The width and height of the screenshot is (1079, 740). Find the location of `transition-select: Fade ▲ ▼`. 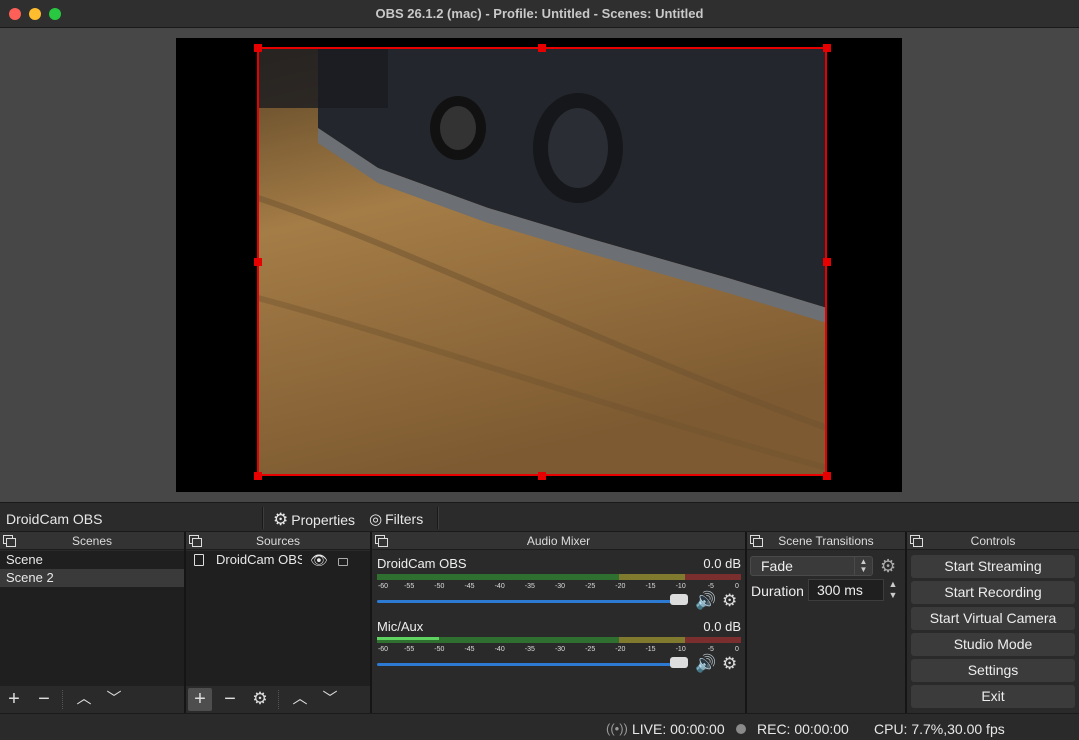

transition-select: Fade ▲ ▼ is located at coordinates (811, 566).